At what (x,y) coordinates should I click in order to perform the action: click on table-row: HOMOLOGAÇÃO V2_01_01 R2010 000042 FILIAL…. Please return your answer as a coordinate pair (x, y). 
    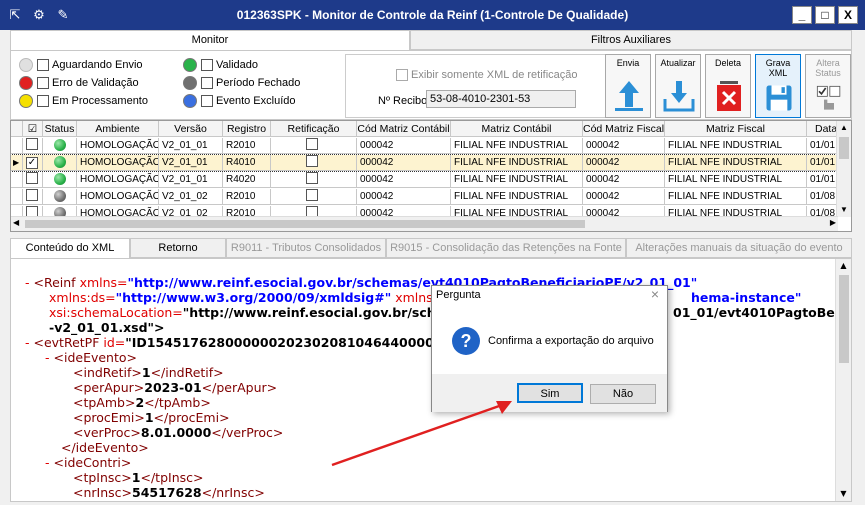
    Looking at the image, I should click on (431, 146).